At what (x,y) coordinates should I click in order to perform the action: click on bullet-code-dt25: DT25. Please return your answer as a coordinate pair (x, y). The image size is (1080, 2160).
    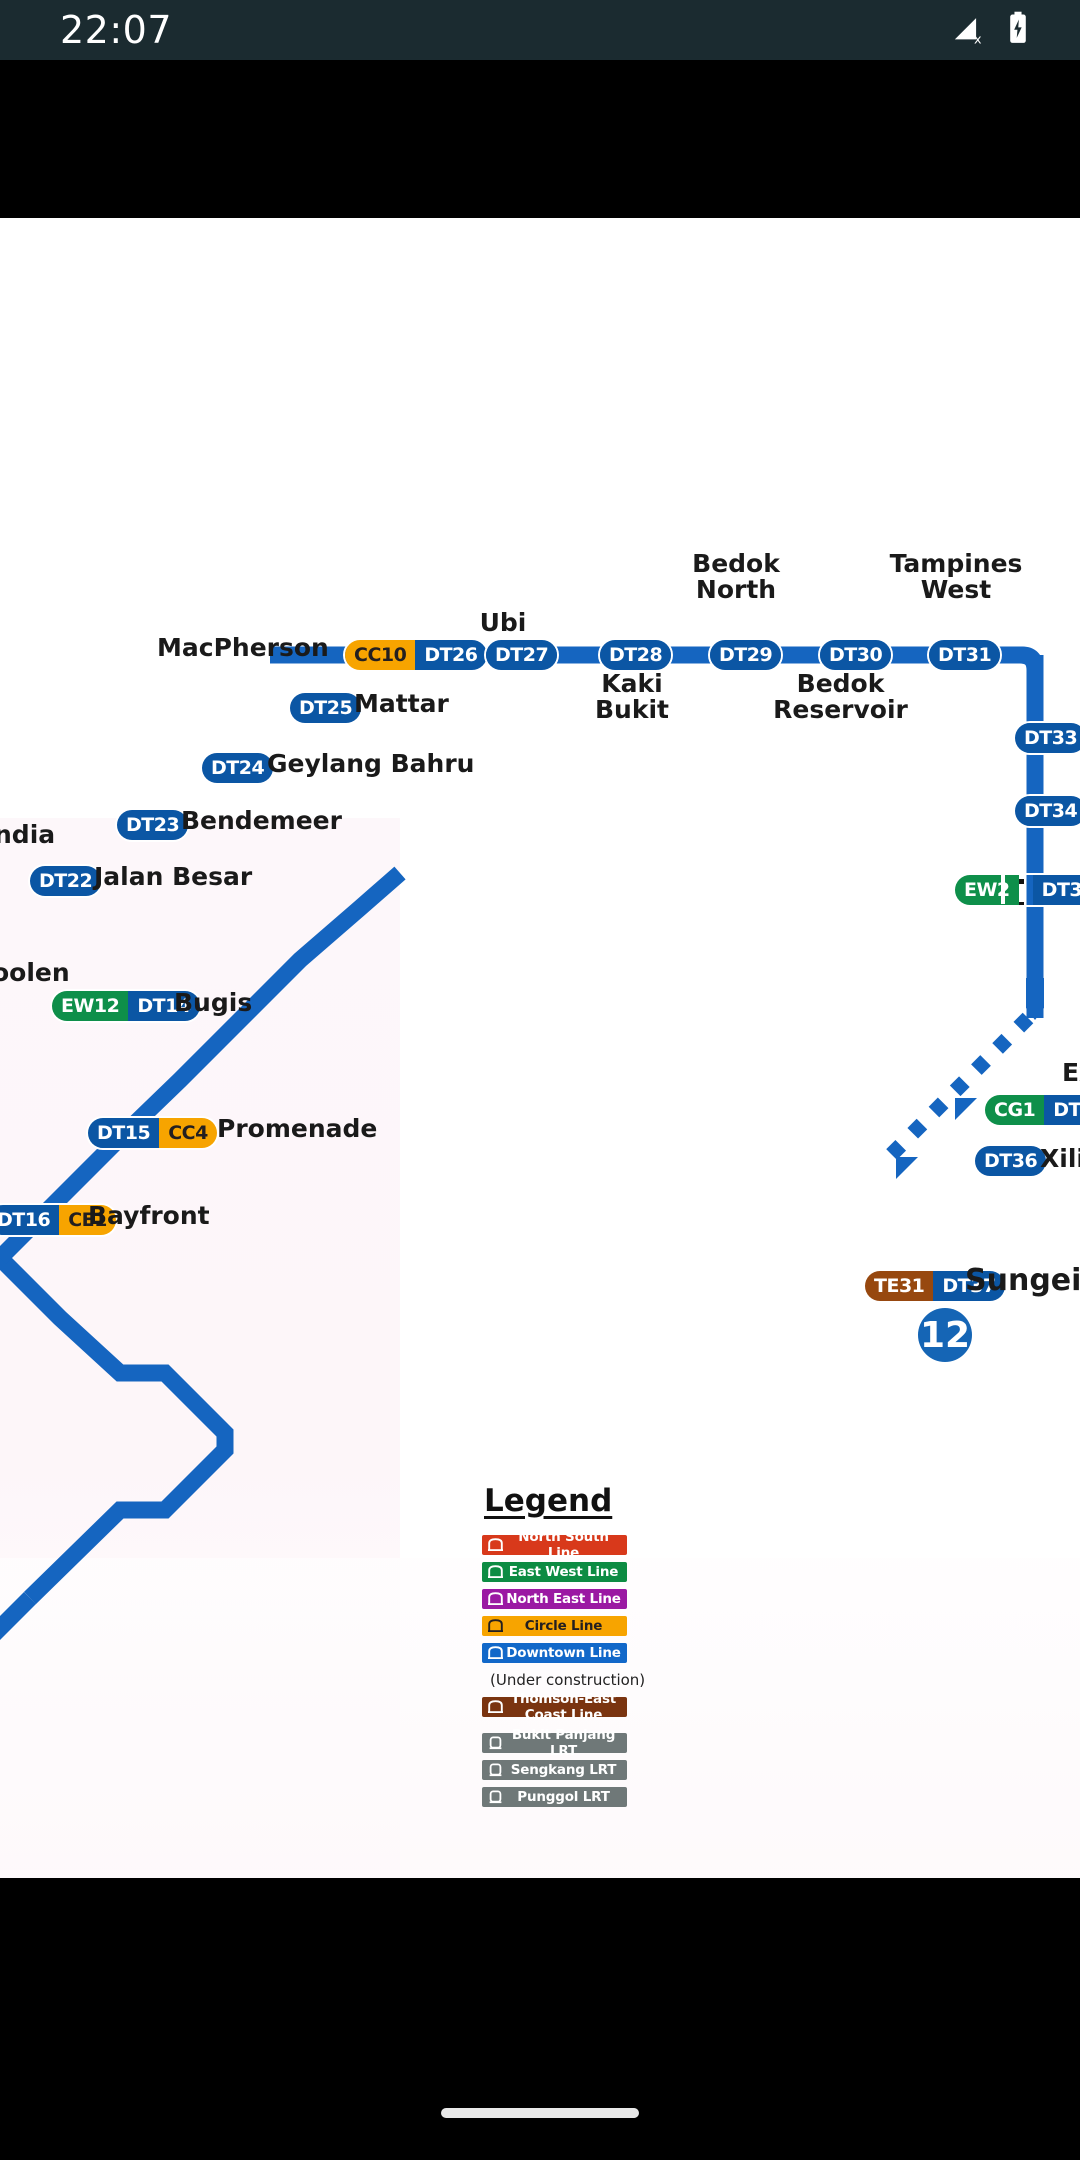
    Looking at the image, I should click on (326, 708).